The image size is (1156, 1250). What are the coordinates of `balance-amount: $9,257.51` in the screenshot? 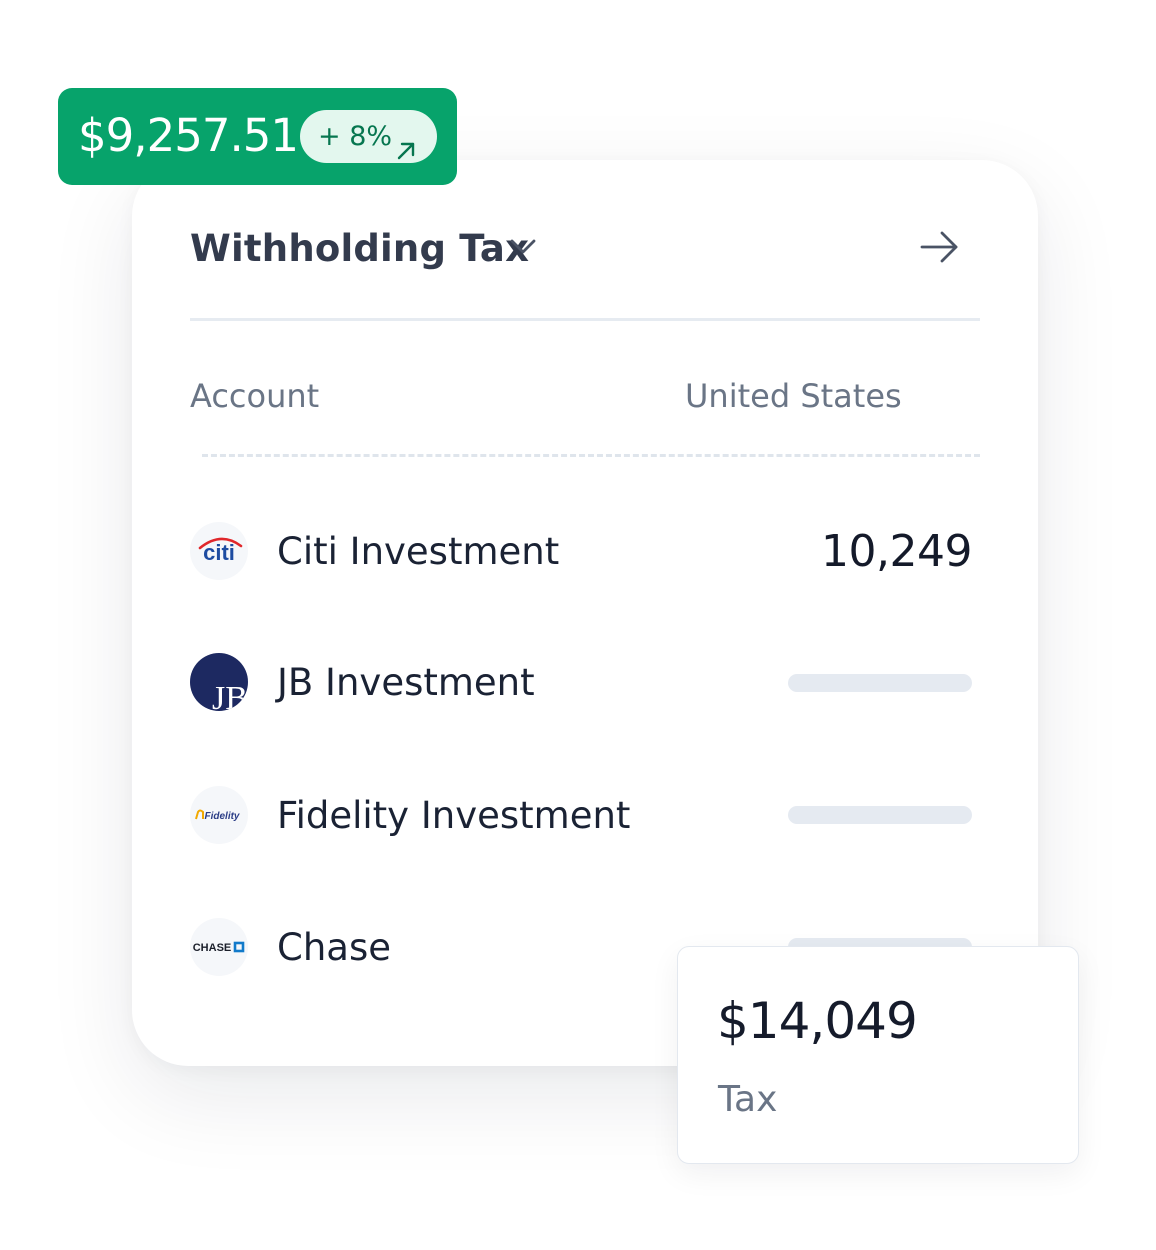 It's located at (188, 135).